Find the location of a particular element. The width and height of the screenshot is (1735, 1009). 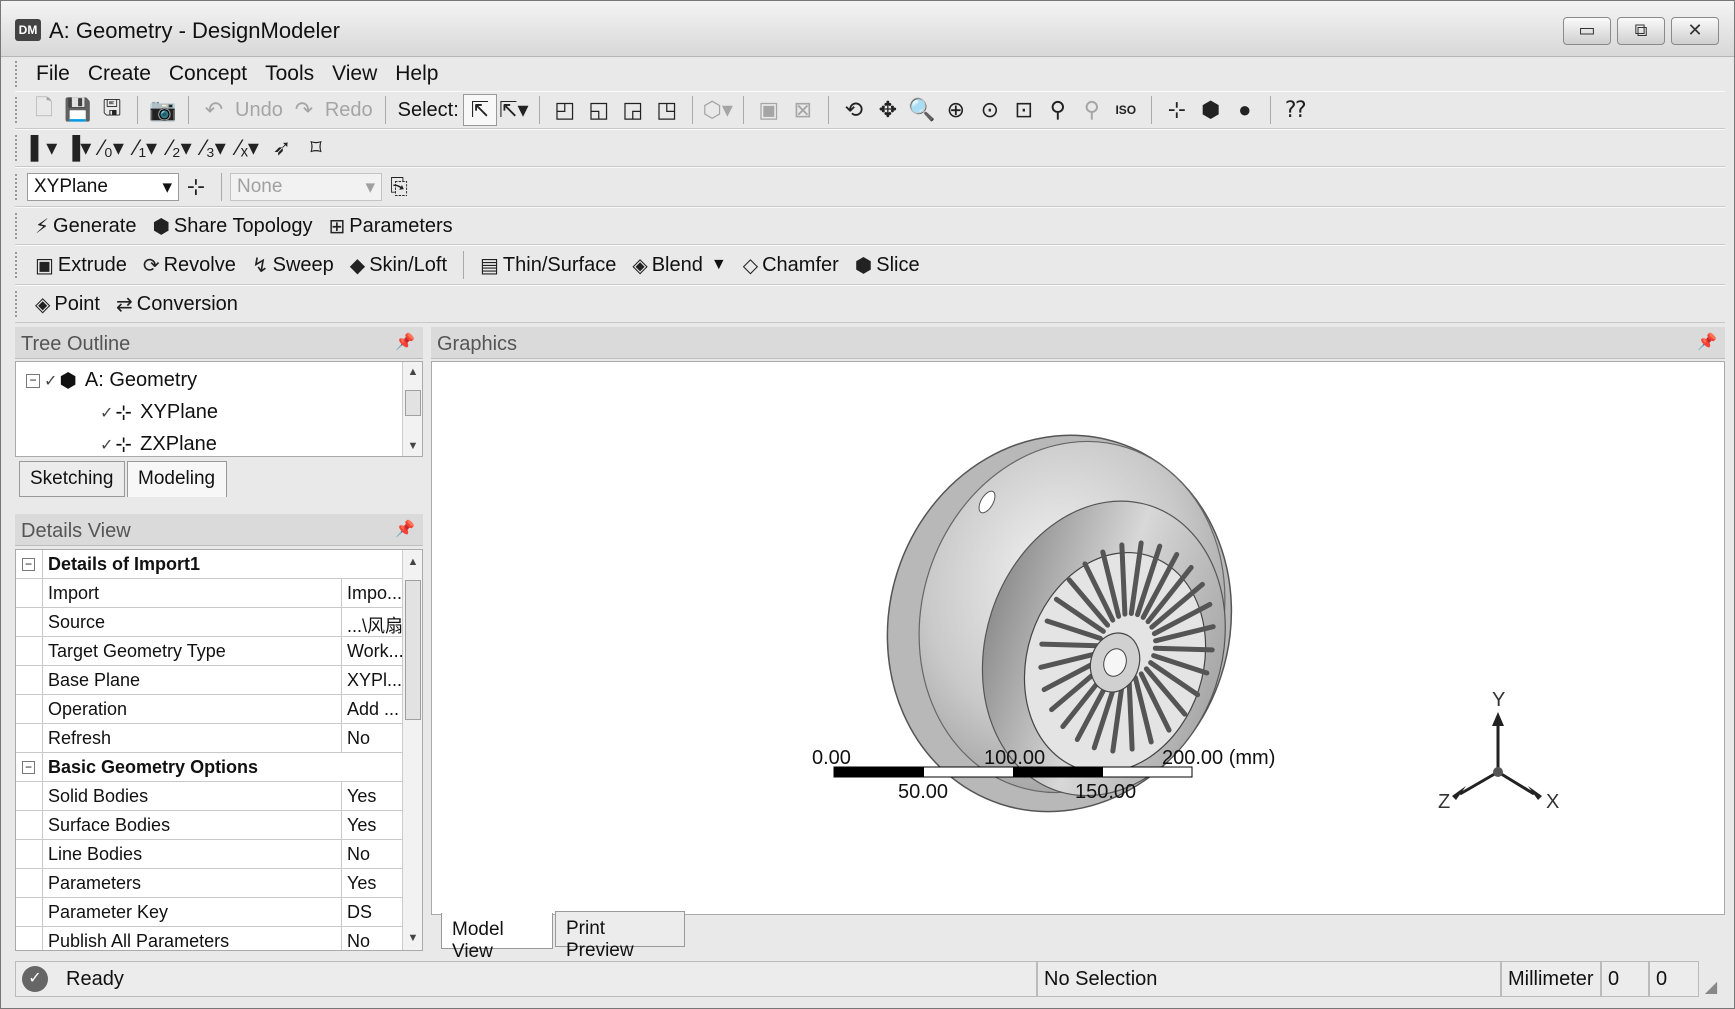

scroll-thumb is located at coordinates (413, 650).